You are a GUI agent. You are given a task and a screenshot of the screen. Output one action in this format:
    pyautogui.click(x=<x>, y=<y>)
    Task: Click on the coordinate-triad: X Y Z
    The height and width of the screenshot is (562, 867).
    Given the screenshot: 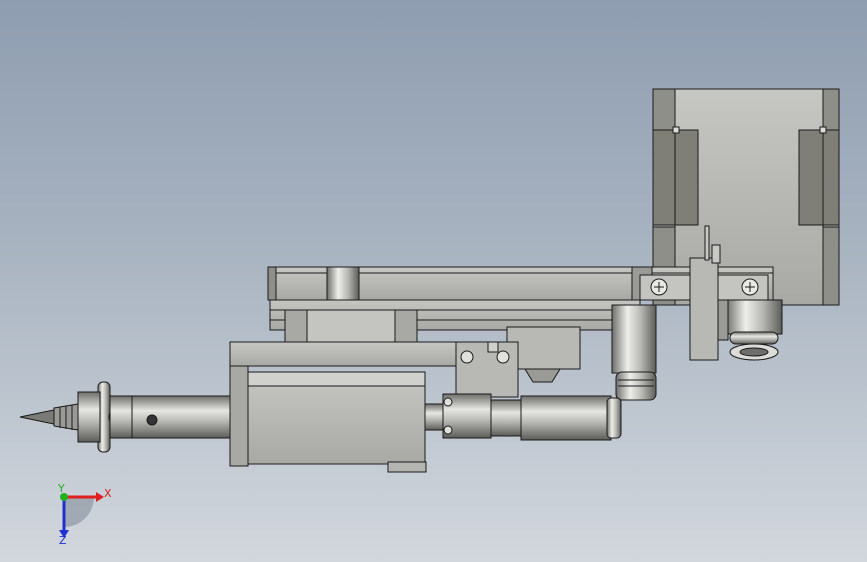 What is the action you would take?
    pyautogui.click(x=84, y=514)
    